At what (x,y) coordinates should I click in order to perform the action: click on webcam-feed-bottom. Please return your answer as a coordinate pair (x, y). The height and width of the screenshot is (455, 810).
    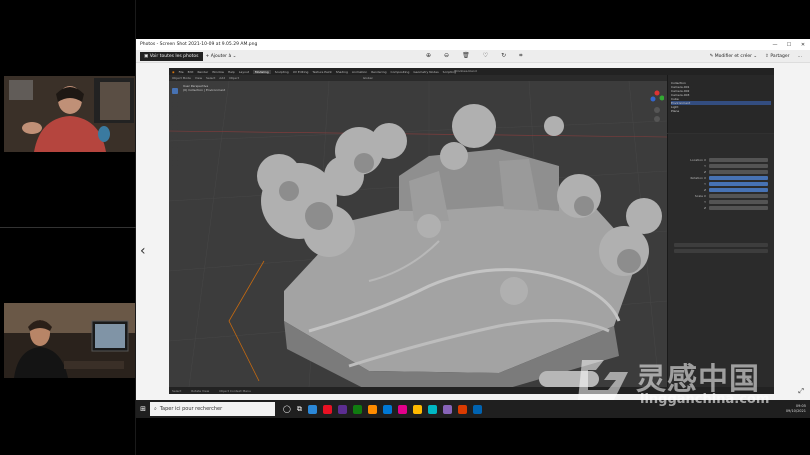
    Looking at the image, I should click on (69, 340).